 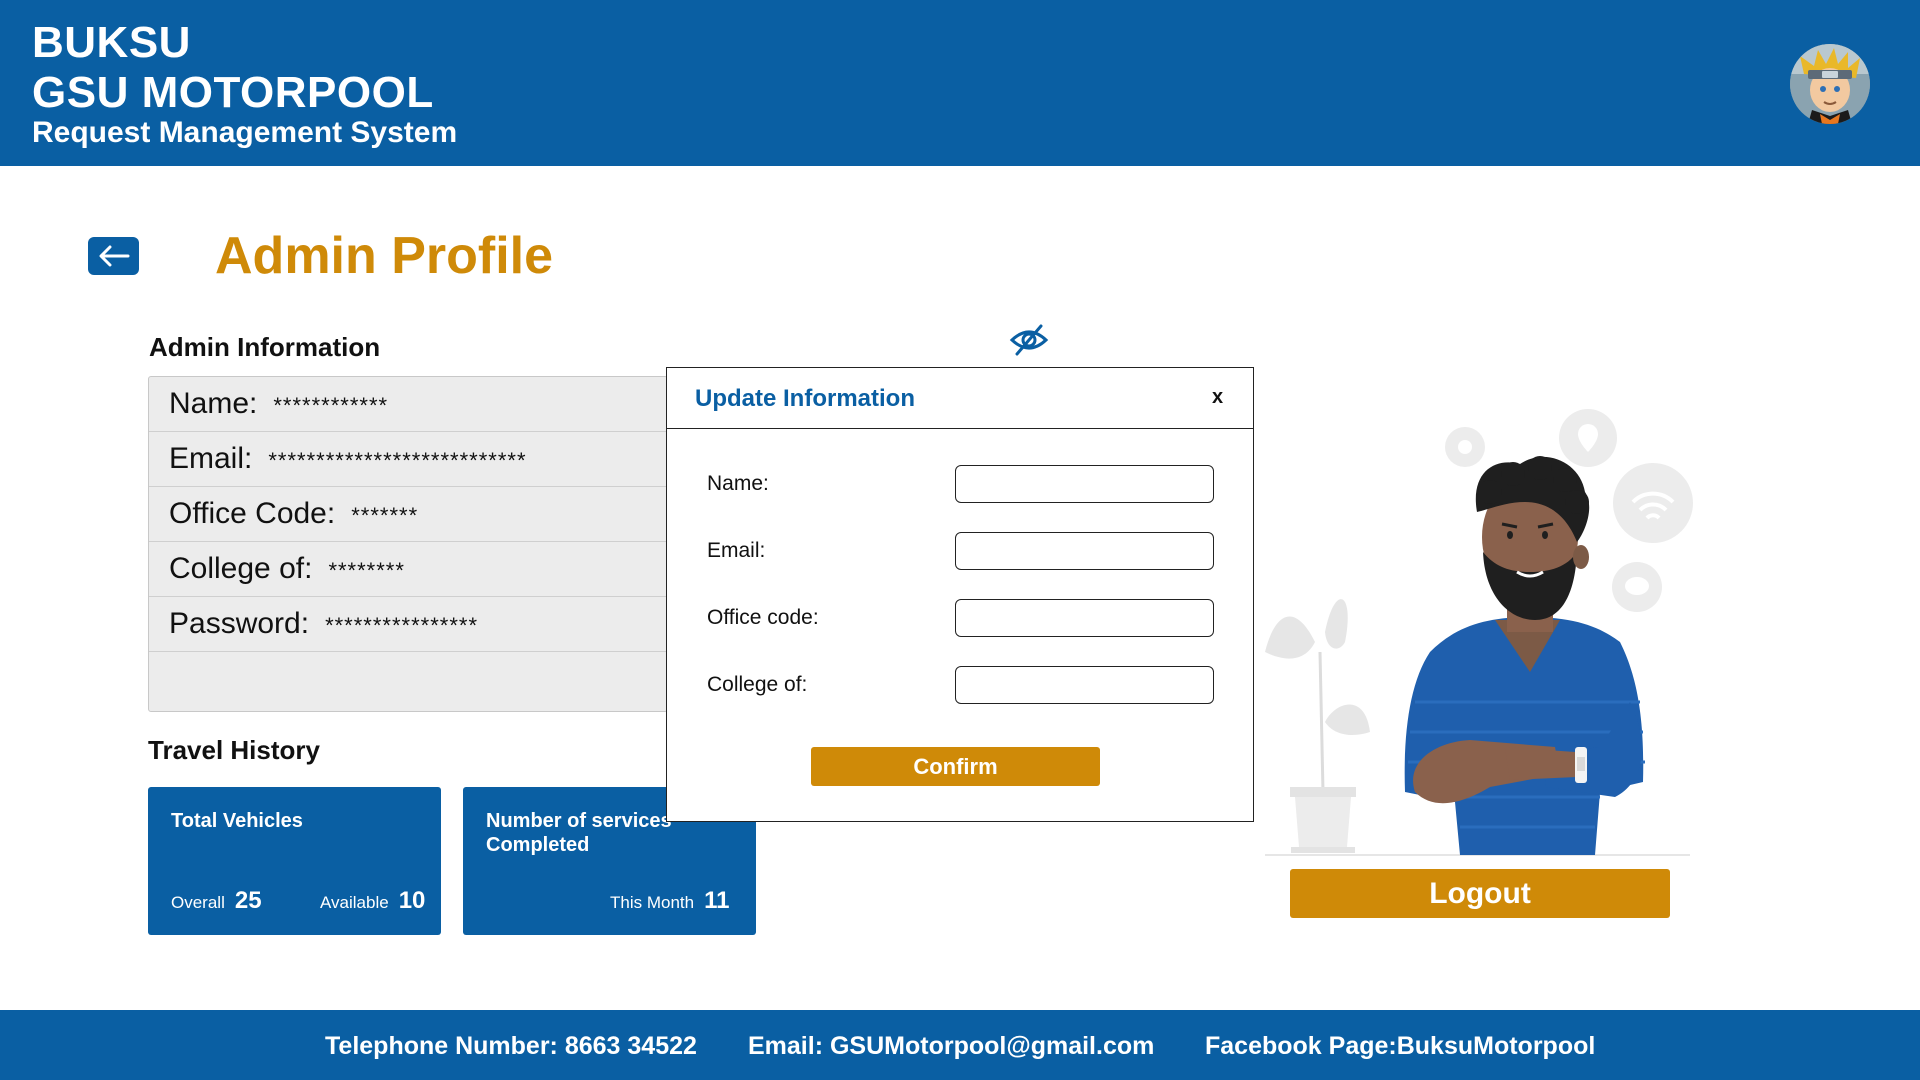 I want to click on modal-title: Update Information, so click(x=805, y=398).